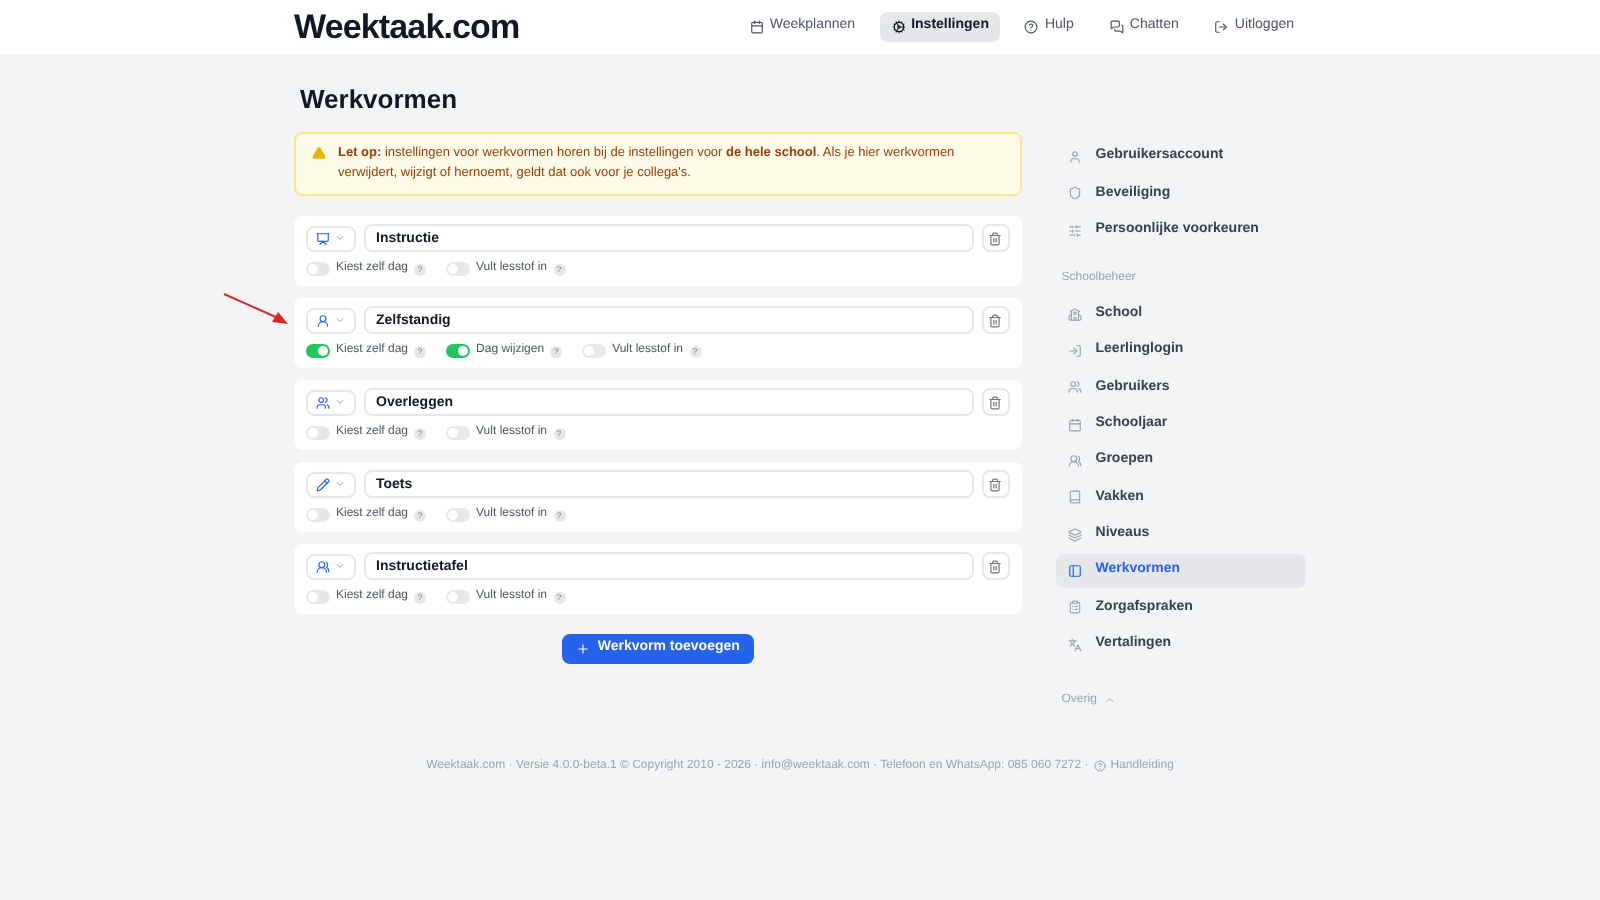 Image resolution: width=1600 pixels, height=900 pixels. I want to click on logout-icon, so click(1221, 27).